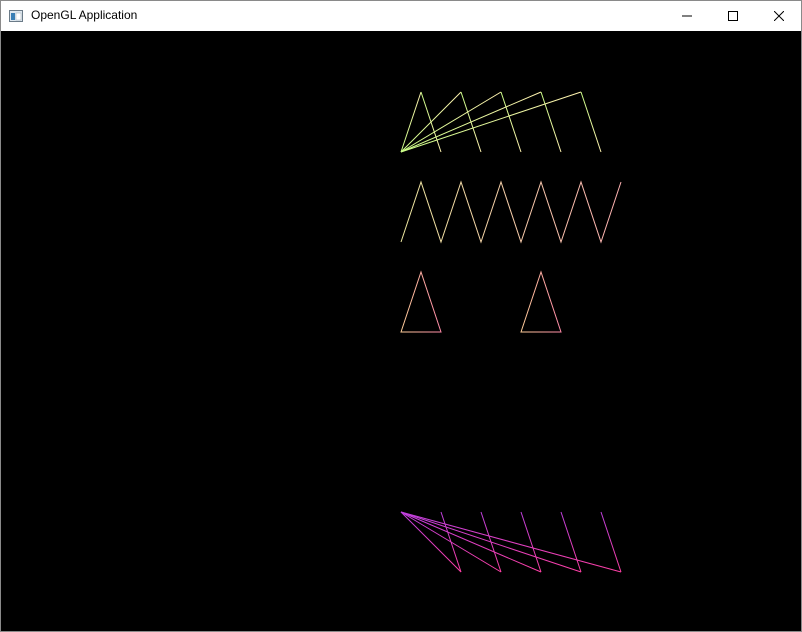 This screenshot has height=632, width=802. I want to click on separate-triangles-row, so click(481, 301).